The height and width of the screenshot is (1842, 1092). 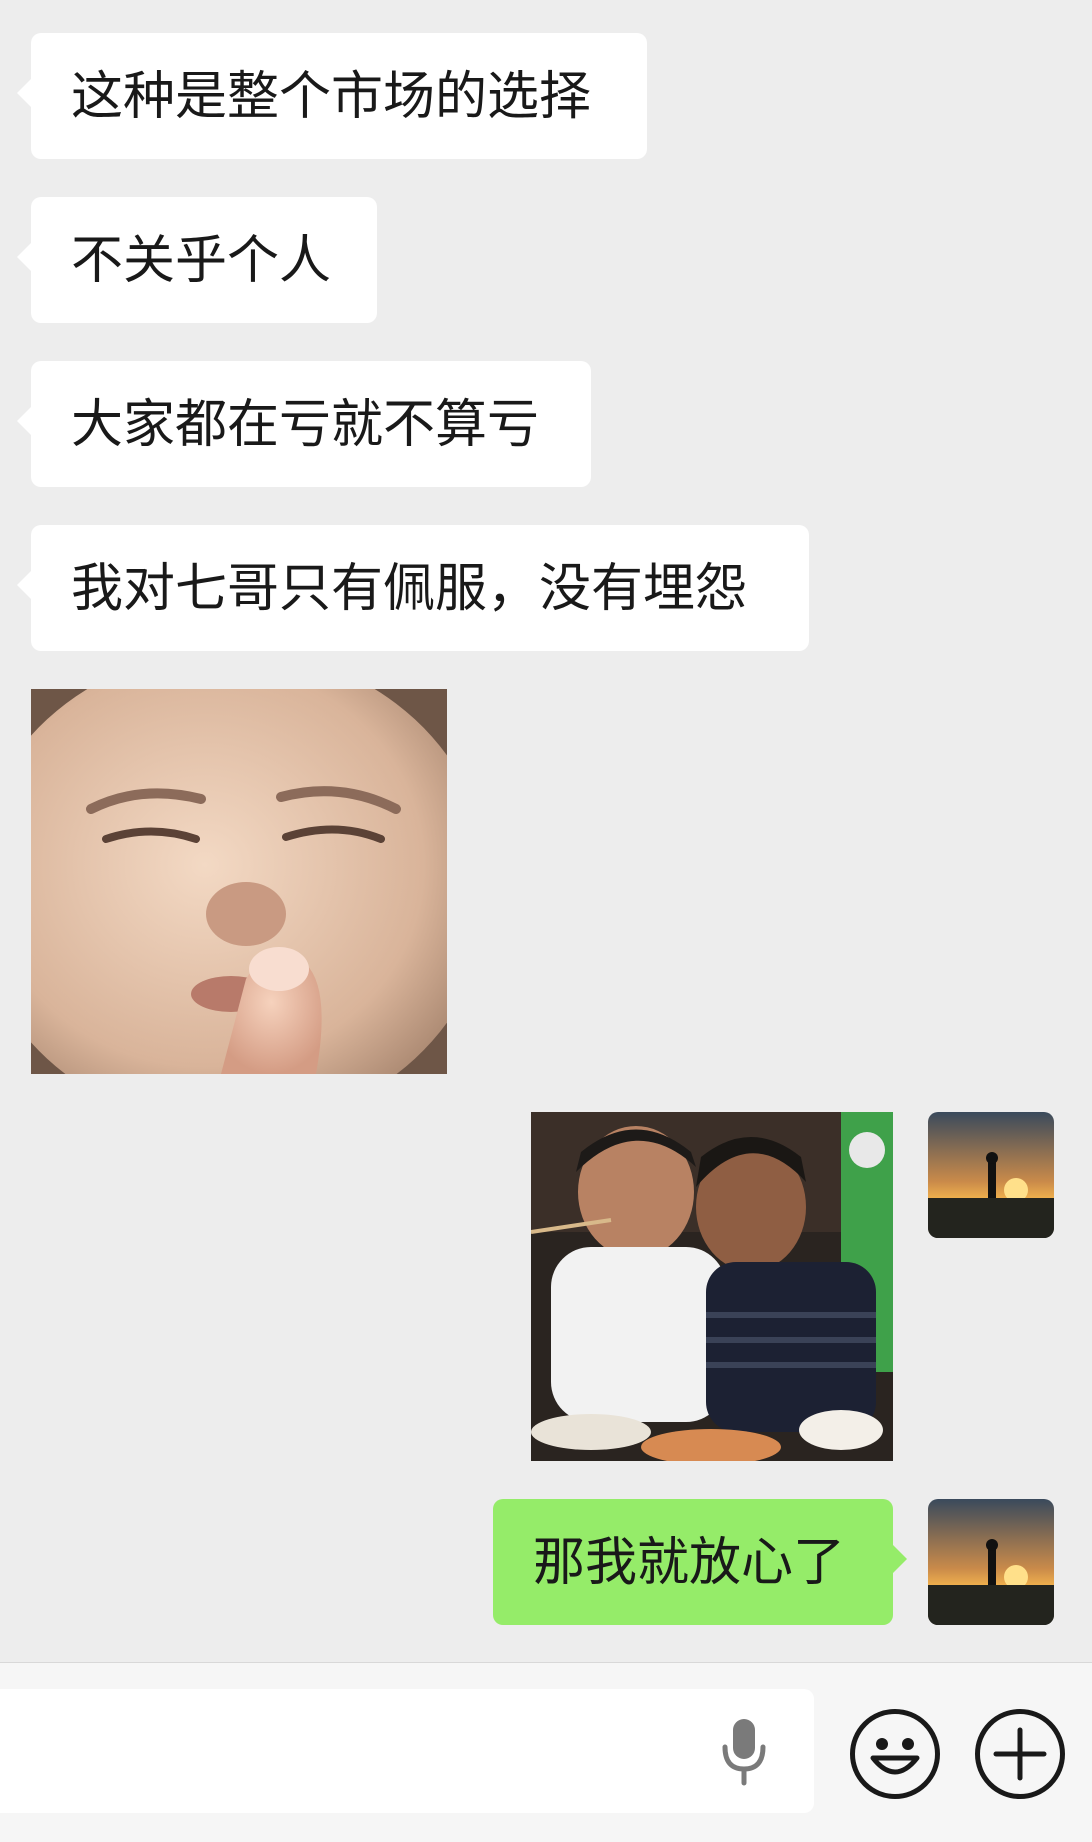 I want to click on message-text: 不关乎个人, so click(x=201, y=261).